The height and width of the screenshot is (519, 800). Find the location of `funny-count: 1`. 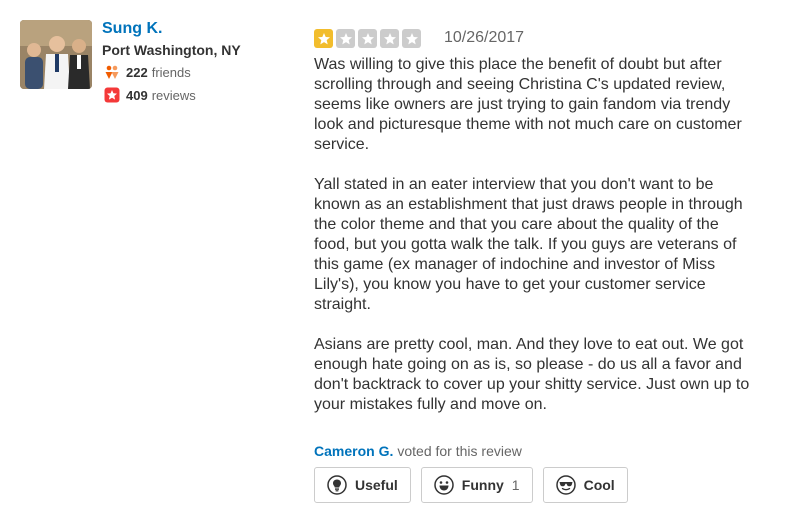

funny-count: 1 is located at coordinates (515, 485).